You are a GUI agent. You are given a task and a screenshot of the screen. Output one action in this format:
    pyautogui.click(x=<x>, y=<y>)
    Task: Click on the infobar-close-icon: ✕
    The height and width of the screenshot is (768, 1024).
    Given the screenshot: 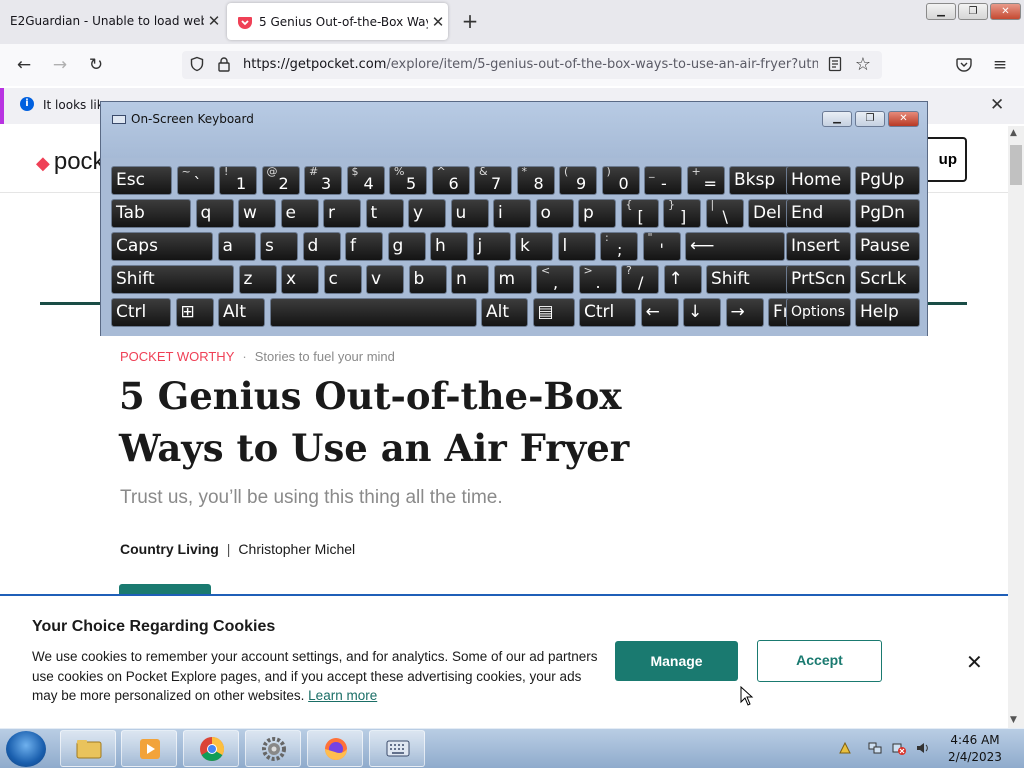 What is the action you would take?
    pyautogui.click(x=997, y=105)
    